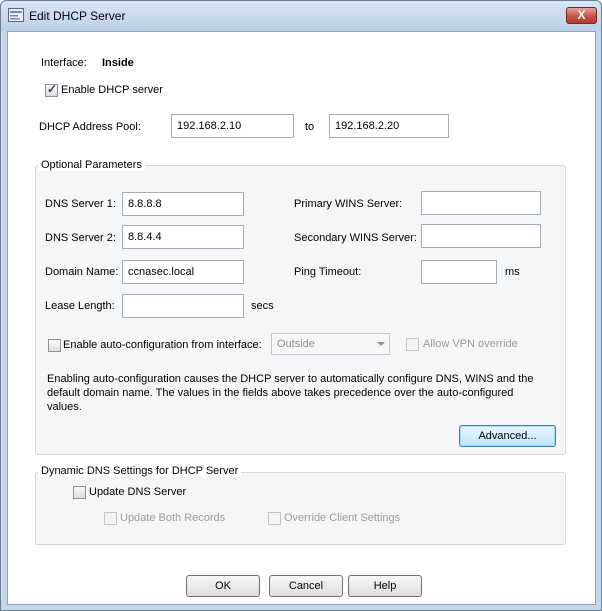 The width and height of the screenshot is (602, 611). Describe the element at coordinates (140, 471) in the screenshot. I see `ddns-settings-title: Dynamic DNS Settings for DHCP Server` at that location.